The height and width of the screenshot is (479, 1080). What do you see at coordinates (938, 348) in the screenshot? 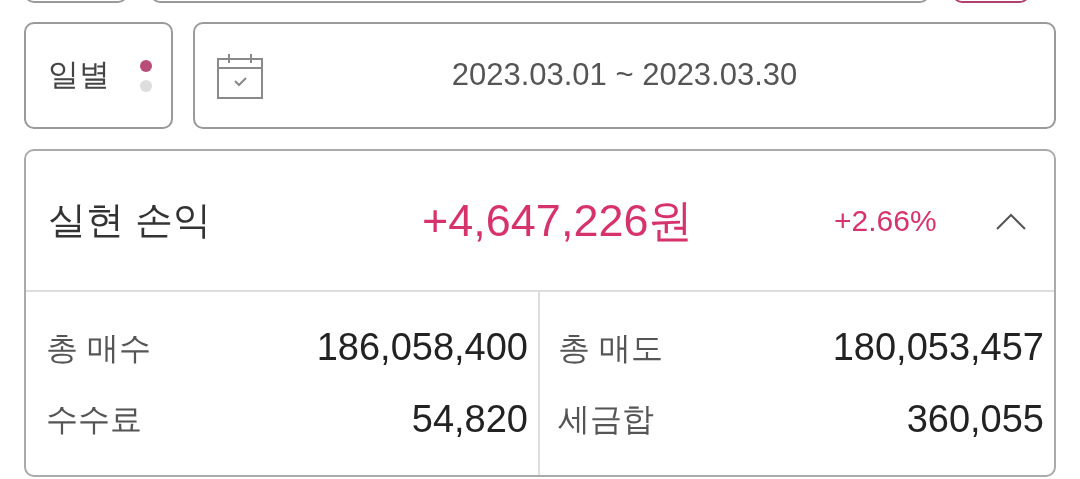
I see `item-value: 180,053,457` at bounding box center [938, 348].